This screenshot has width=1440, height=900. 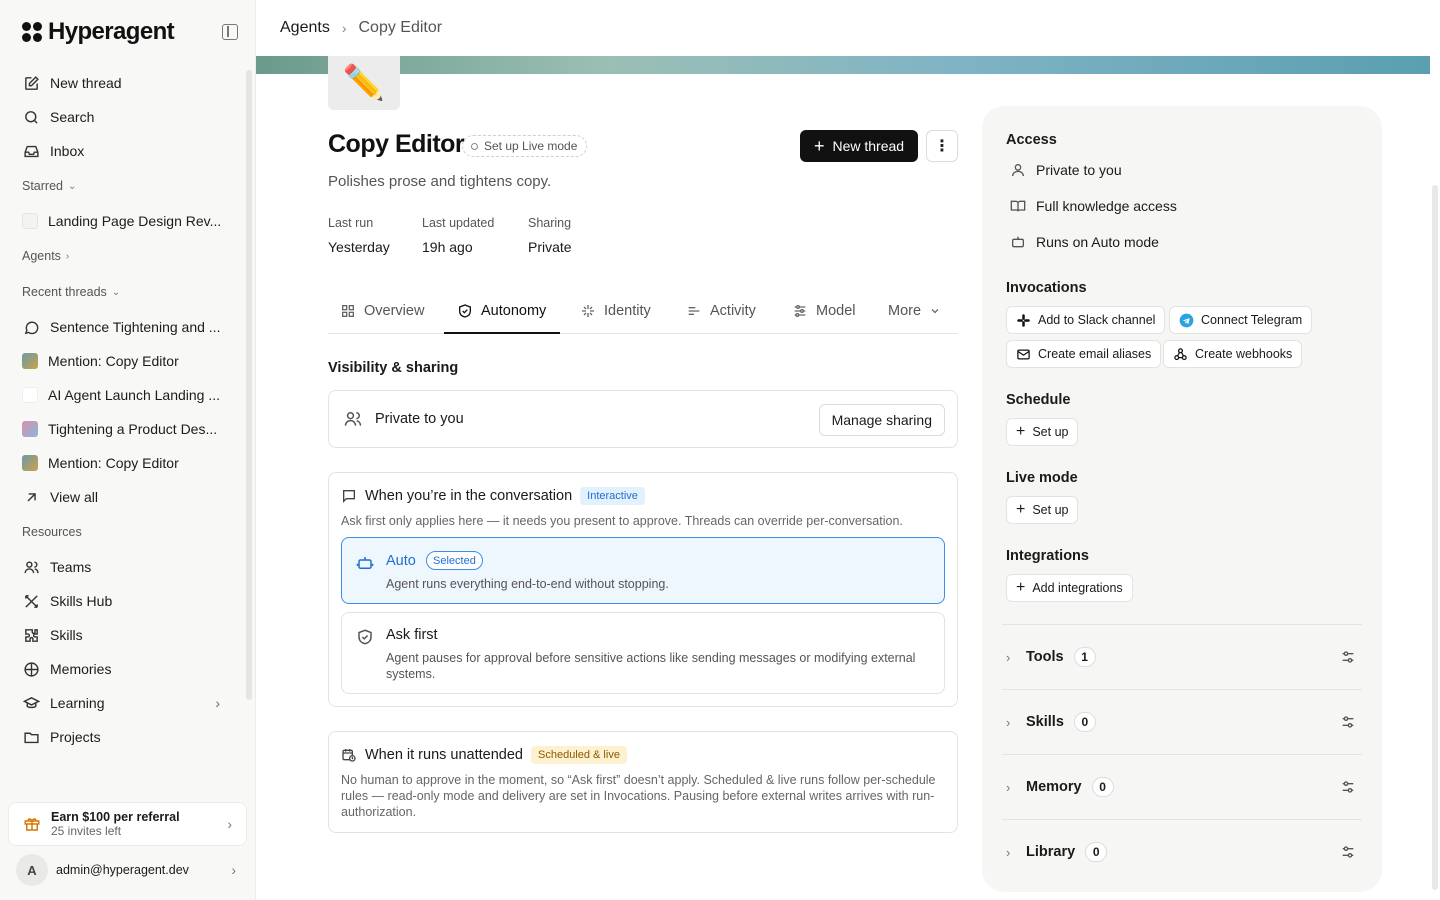 I want to click on book-icon, so click(x=1018, y=206).